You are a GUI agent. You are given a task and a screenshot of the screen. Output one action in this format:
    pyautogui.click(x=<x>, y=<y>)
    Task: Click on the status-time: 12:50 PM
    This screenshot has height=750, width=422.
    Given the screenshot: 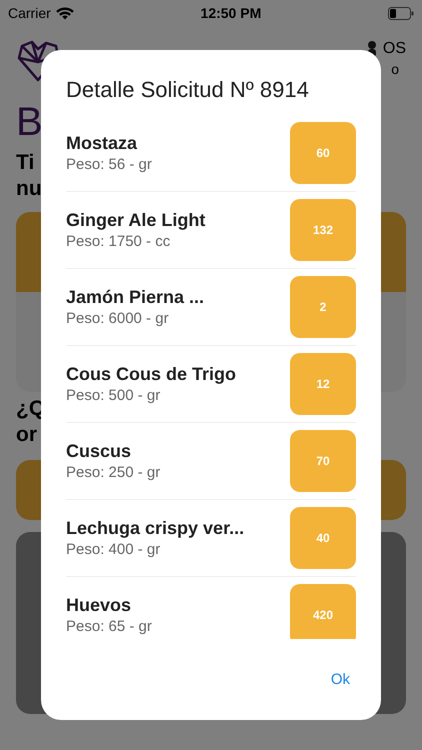 What is the action you would take?
    pyautogui.click(x=231, y=13)
    